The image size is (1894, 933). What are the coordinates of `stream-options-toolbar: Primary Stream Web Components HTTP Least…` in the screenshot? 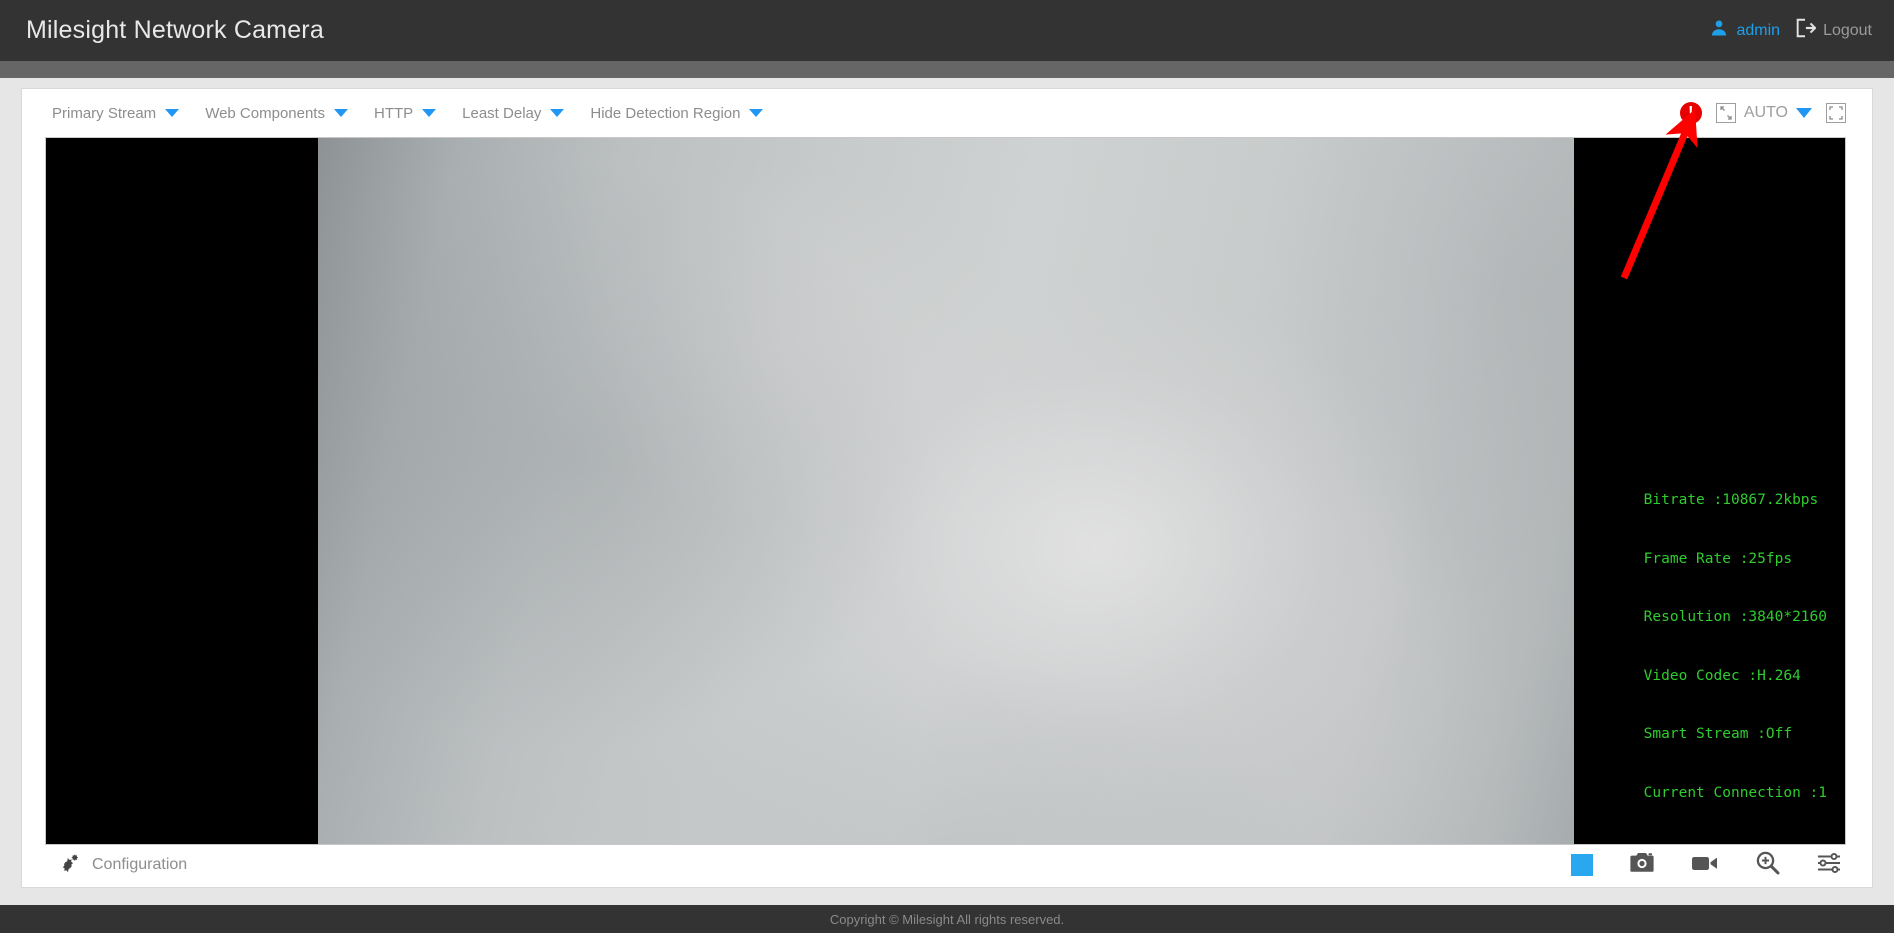 It's located at (947, 113).